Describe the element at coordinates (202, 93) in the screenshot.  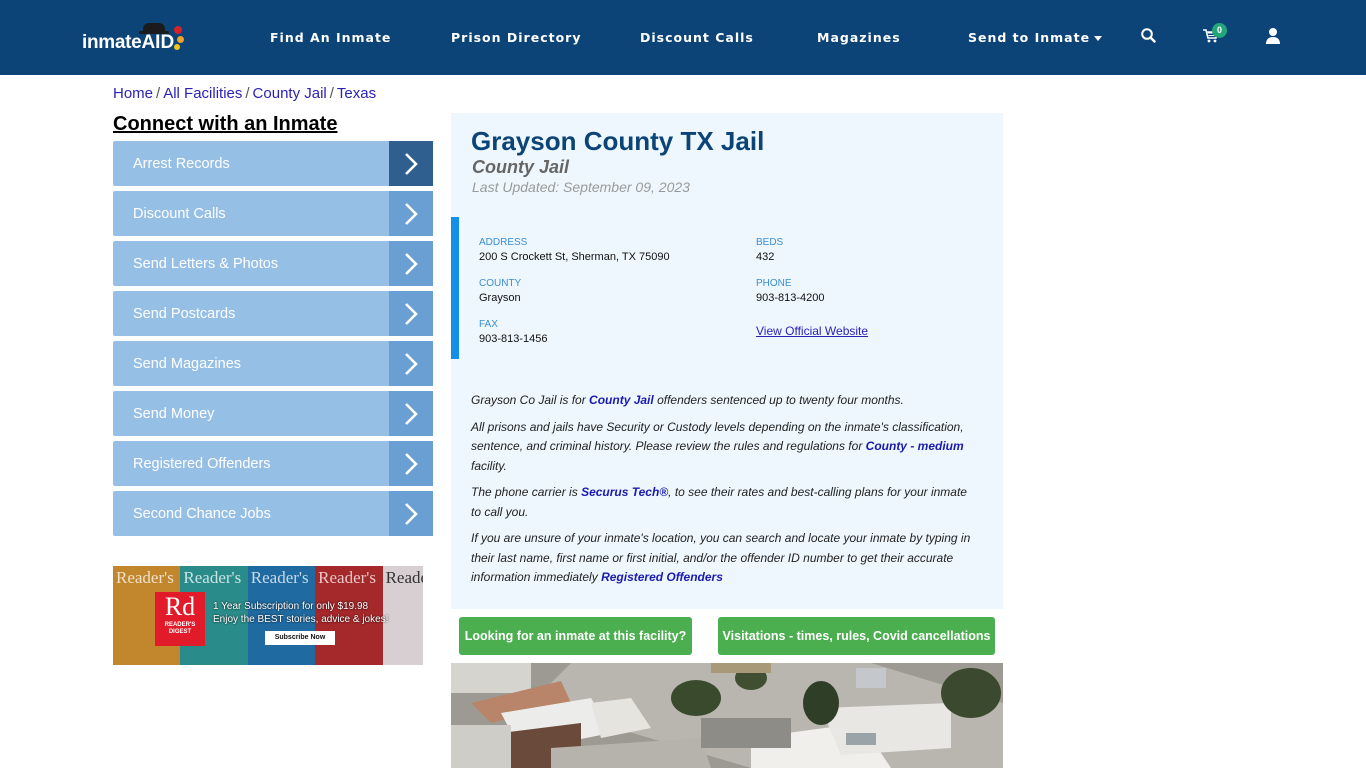
I see `breadcrumb-all-facilities: All Facilities` at that location.